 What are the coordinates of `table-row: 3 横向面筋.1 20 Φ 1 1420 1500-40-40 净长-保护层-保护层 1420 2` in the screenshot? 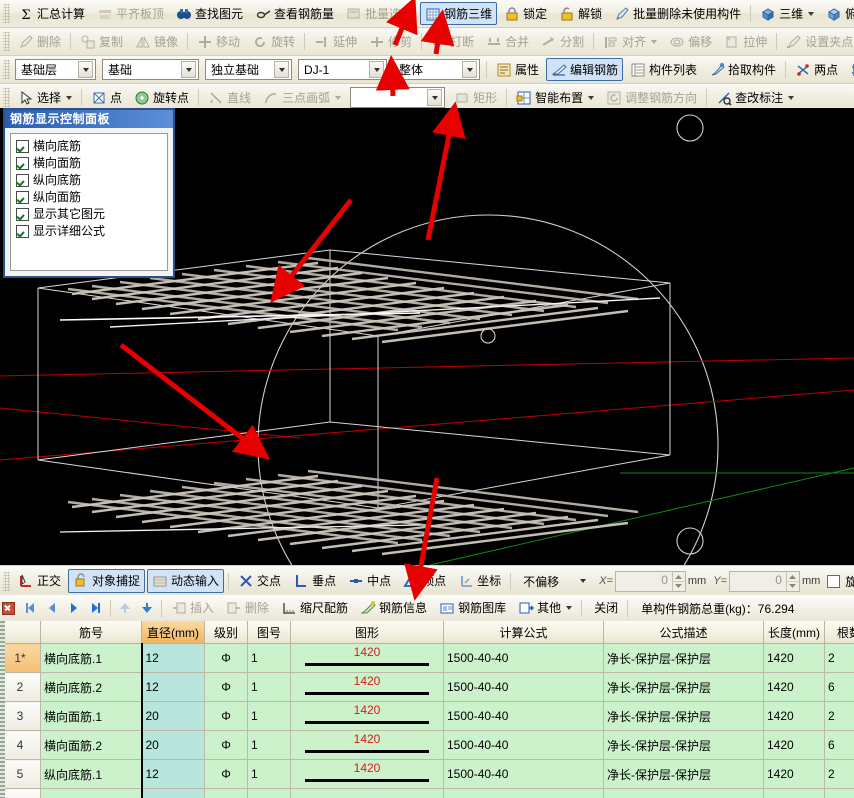 It's located at (427, 716).